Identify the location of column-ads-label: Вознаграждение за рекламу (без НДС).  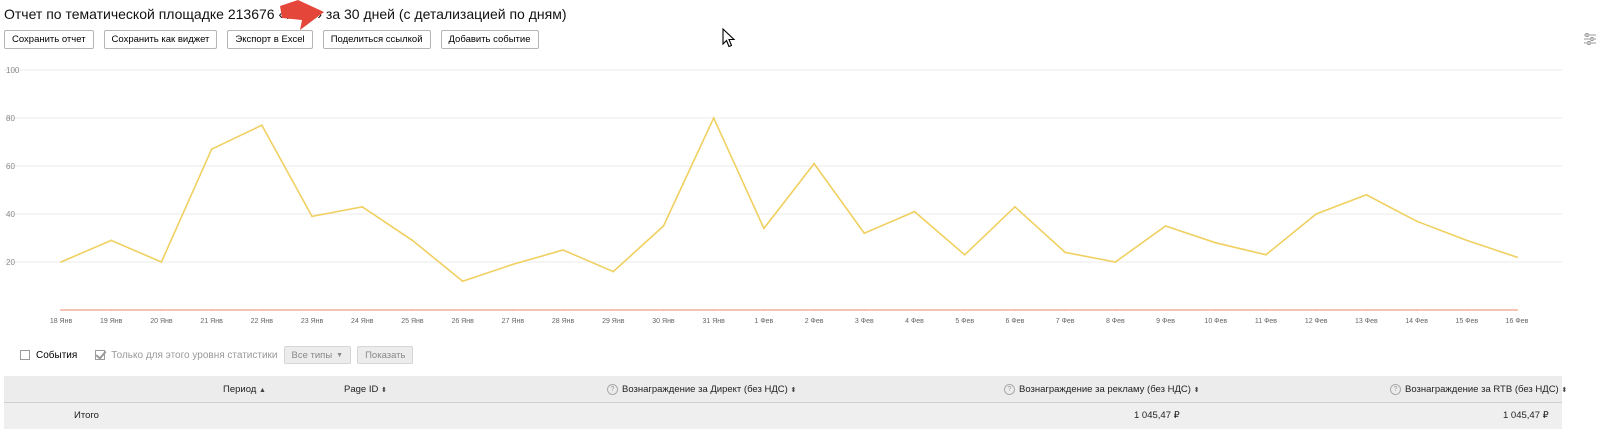
(1105, 390).